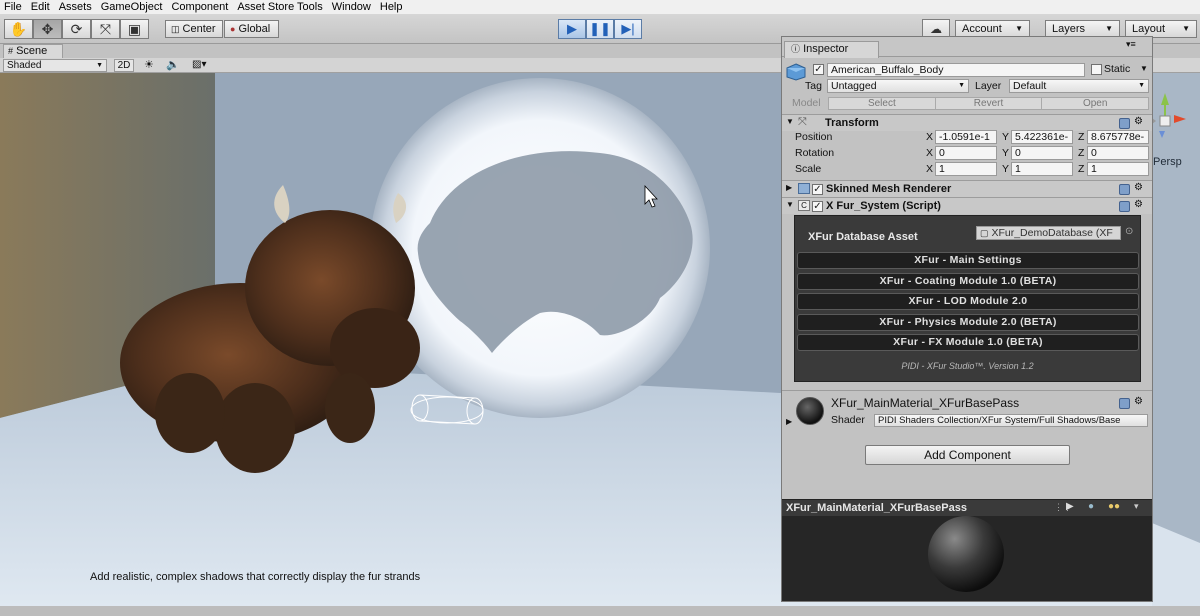  I want to click on pause-icon: ❚❚, so click(600, 28).